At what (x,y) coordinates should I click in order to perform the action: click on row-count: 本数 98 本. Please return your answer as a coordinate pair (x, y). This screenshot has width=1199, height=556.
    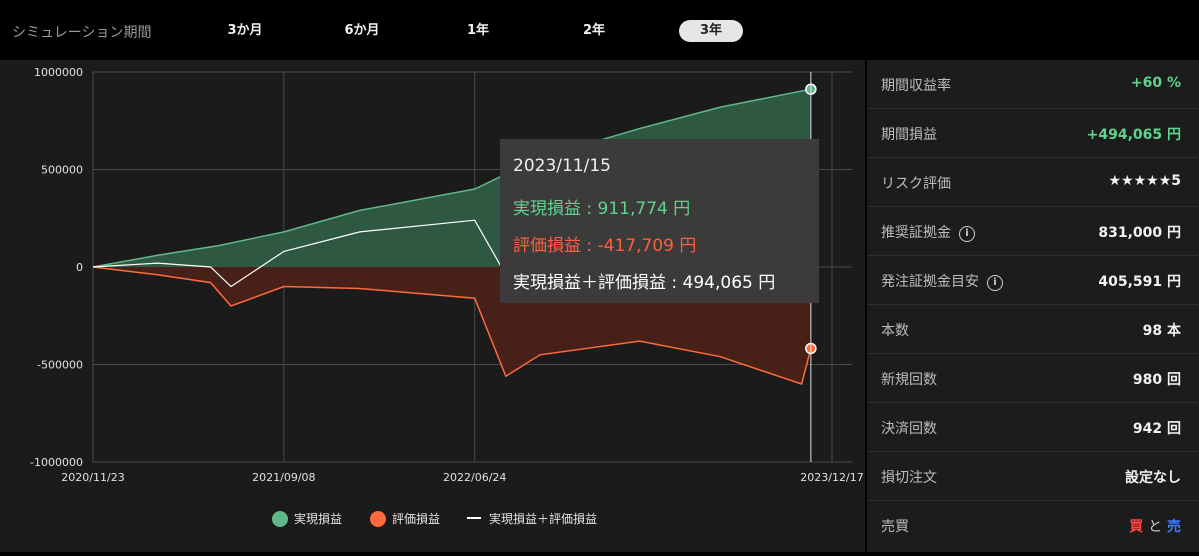
    Looking at the image, I should click on (1033, 329).